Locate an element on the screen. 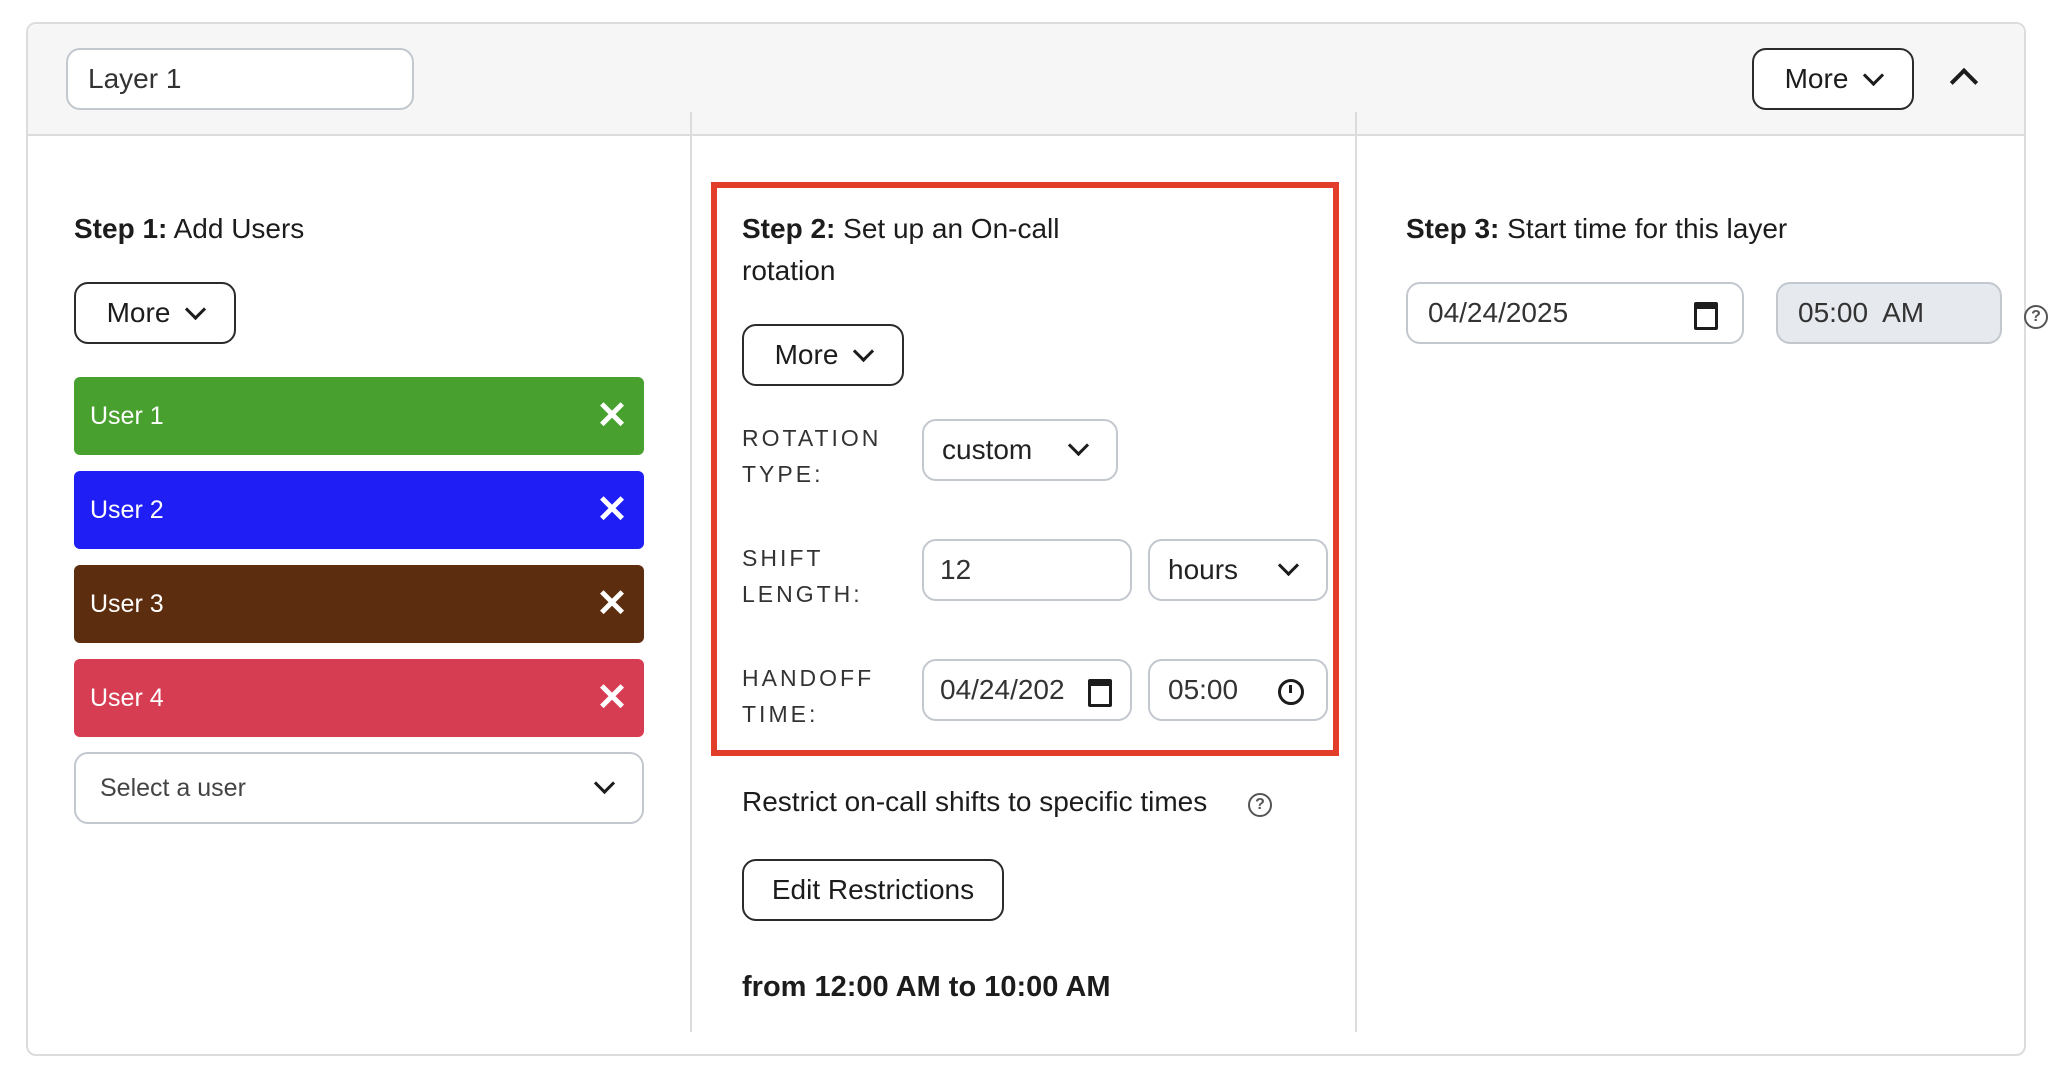  step2-more-button: More is located at coordinates (823, 355).